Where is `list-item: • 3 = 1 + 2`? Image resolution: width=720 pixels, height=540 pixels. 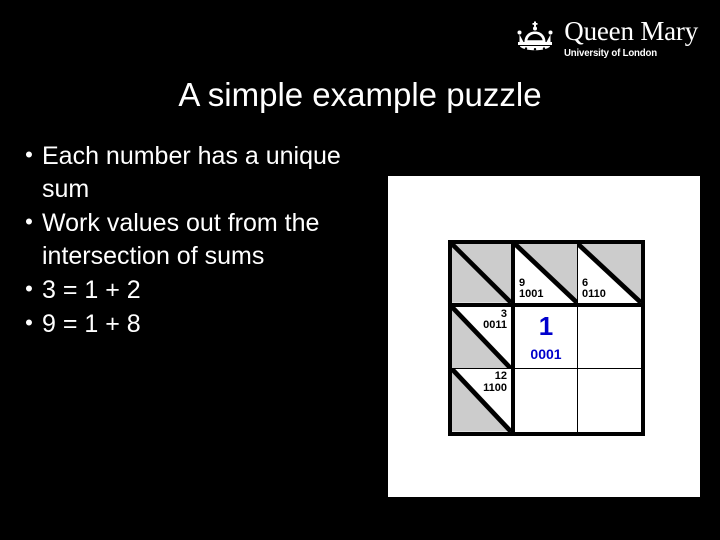 list-item: • 3 = 1 + 2 is located at coordinates (196, 290).